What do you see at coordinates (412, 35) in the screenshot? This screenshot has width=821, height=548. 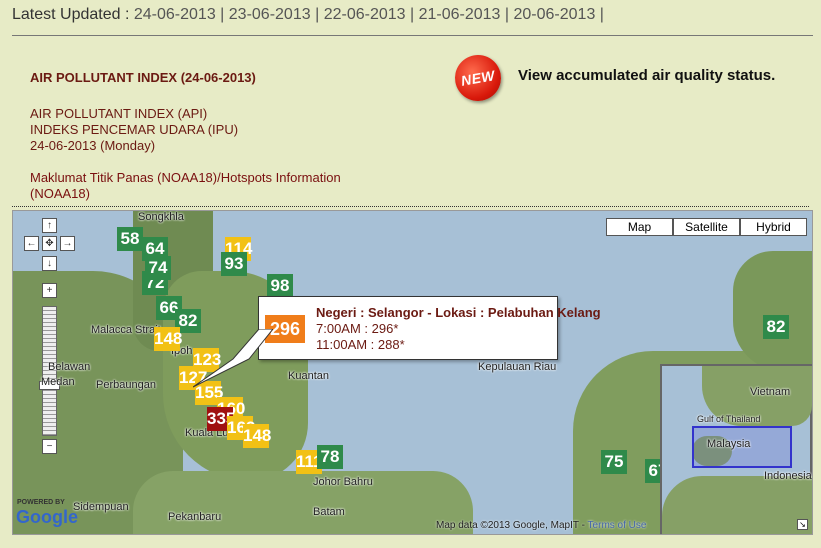 I see `header-divider` at bounding box center [412, 35].